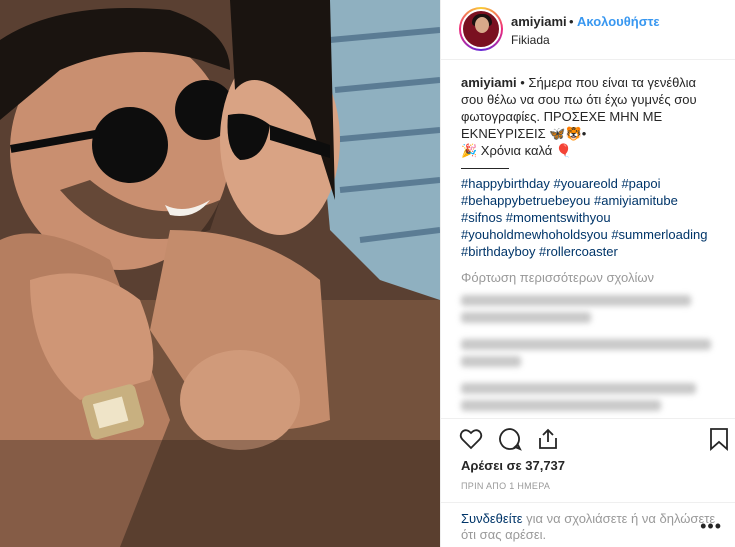  What do you see at coordinates (589, 277) in the screenshot?
I see `load-more-comments-button: Φόρτωση περισσότερων σχολίων` at bounding box center [589, 277].